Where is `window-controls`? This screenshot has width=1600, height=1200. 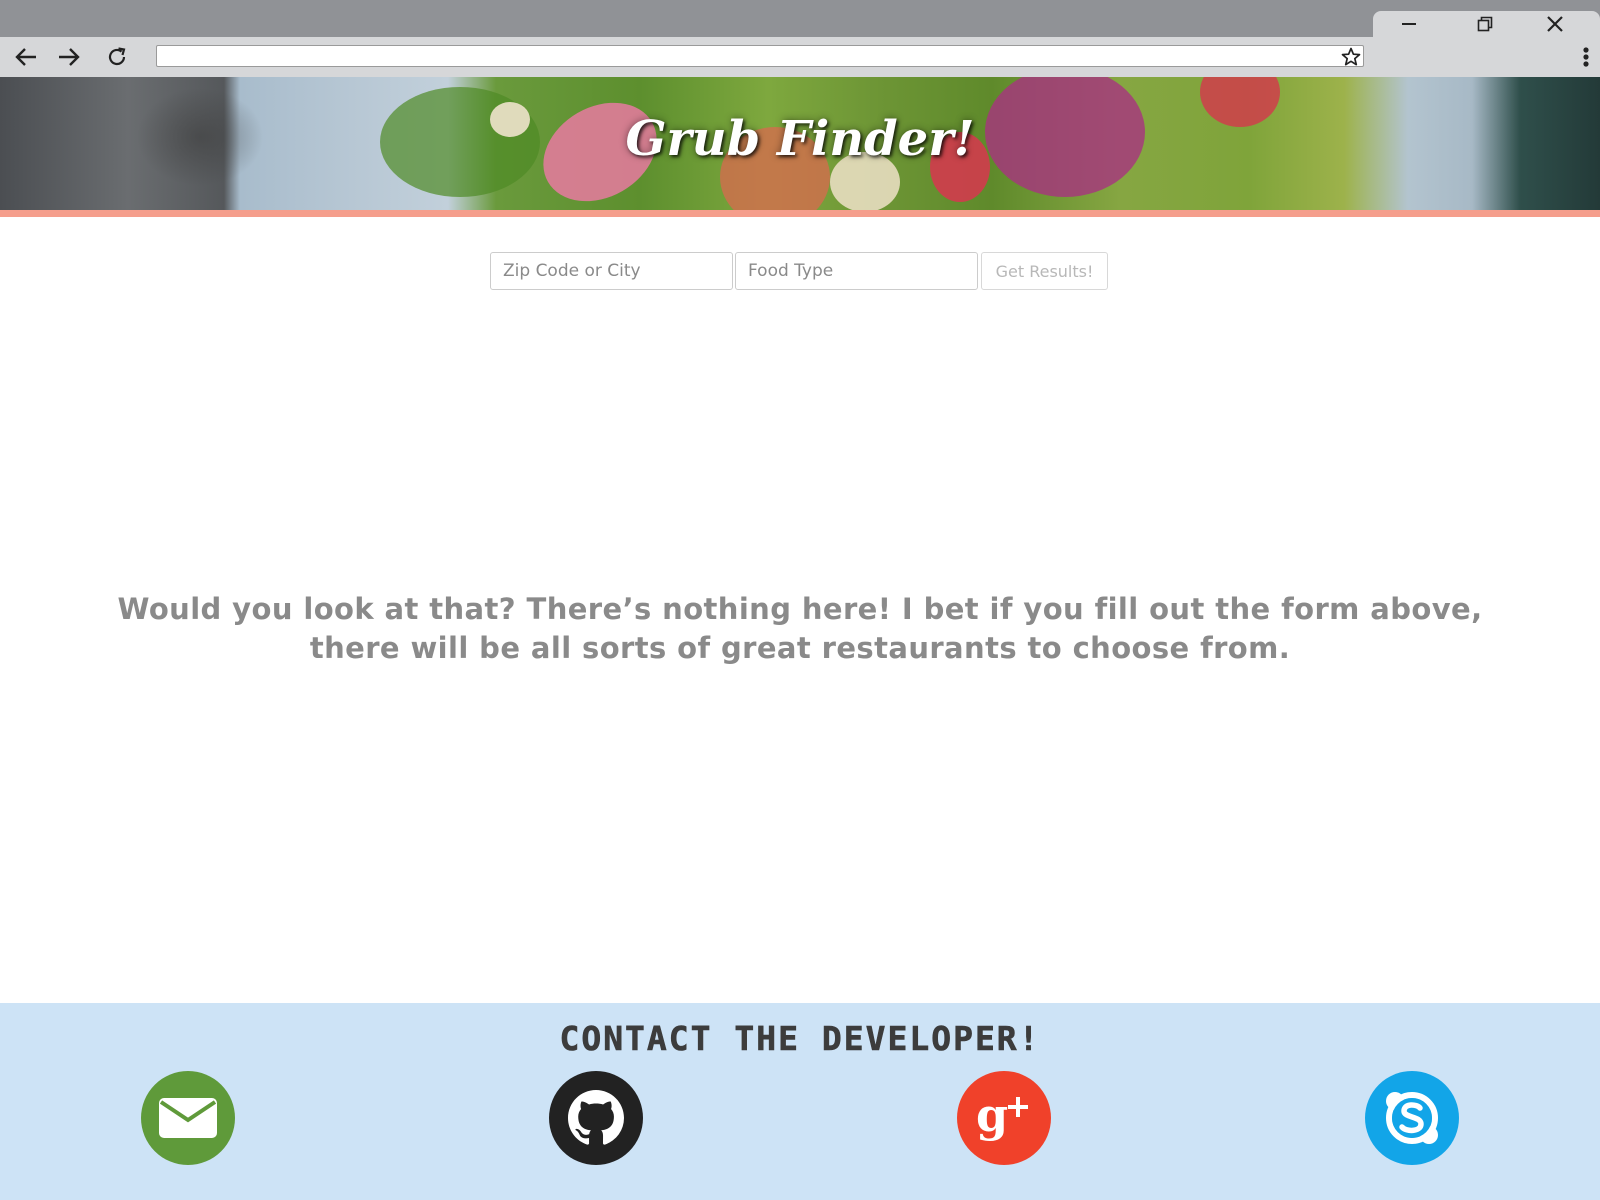 window-controls is located at coordinates (1486, 25).